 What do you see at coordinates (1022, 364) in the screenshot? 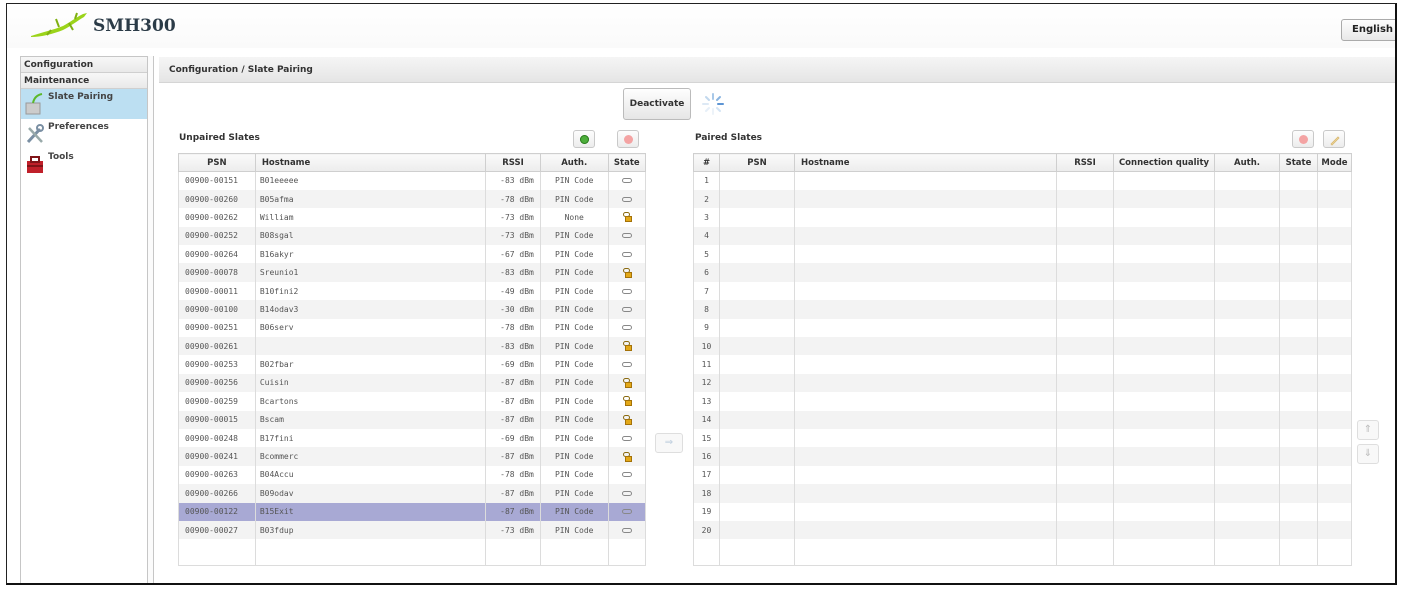
I see `table-row: 11` at bounding box center [1022, 364].